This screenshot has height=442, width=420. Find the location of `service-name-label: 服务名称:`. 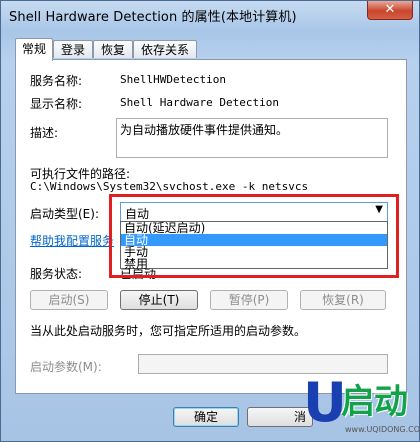

service-name-label: 服务名称: is located at coordinates (56, 81).